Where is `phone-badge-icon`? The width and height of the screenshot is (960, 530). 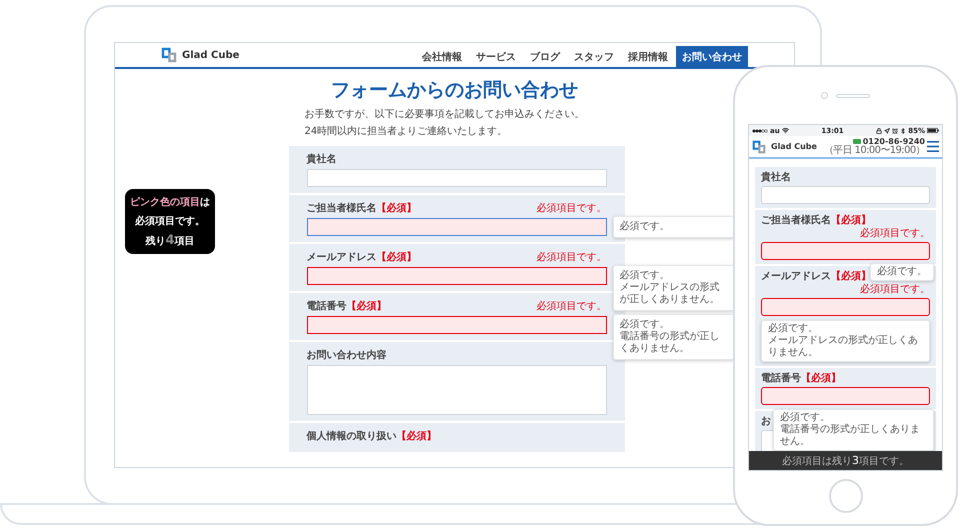 phone-badge-icon is located at coordinates (856, 141).